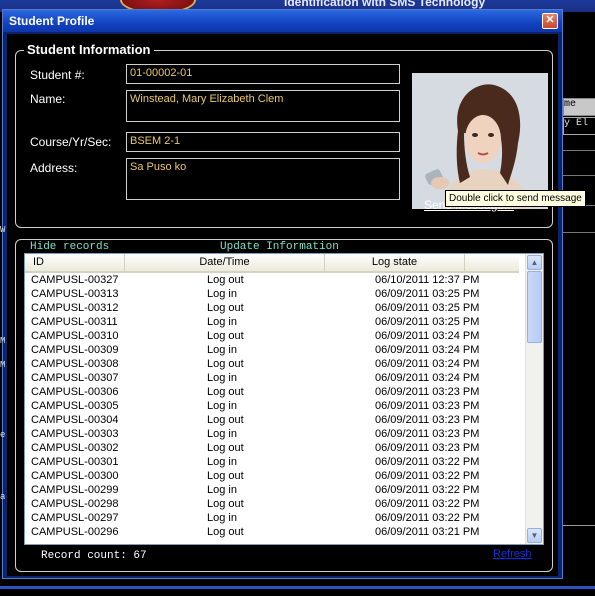  I want to click on column-header-id: ID, so click(75, 262).